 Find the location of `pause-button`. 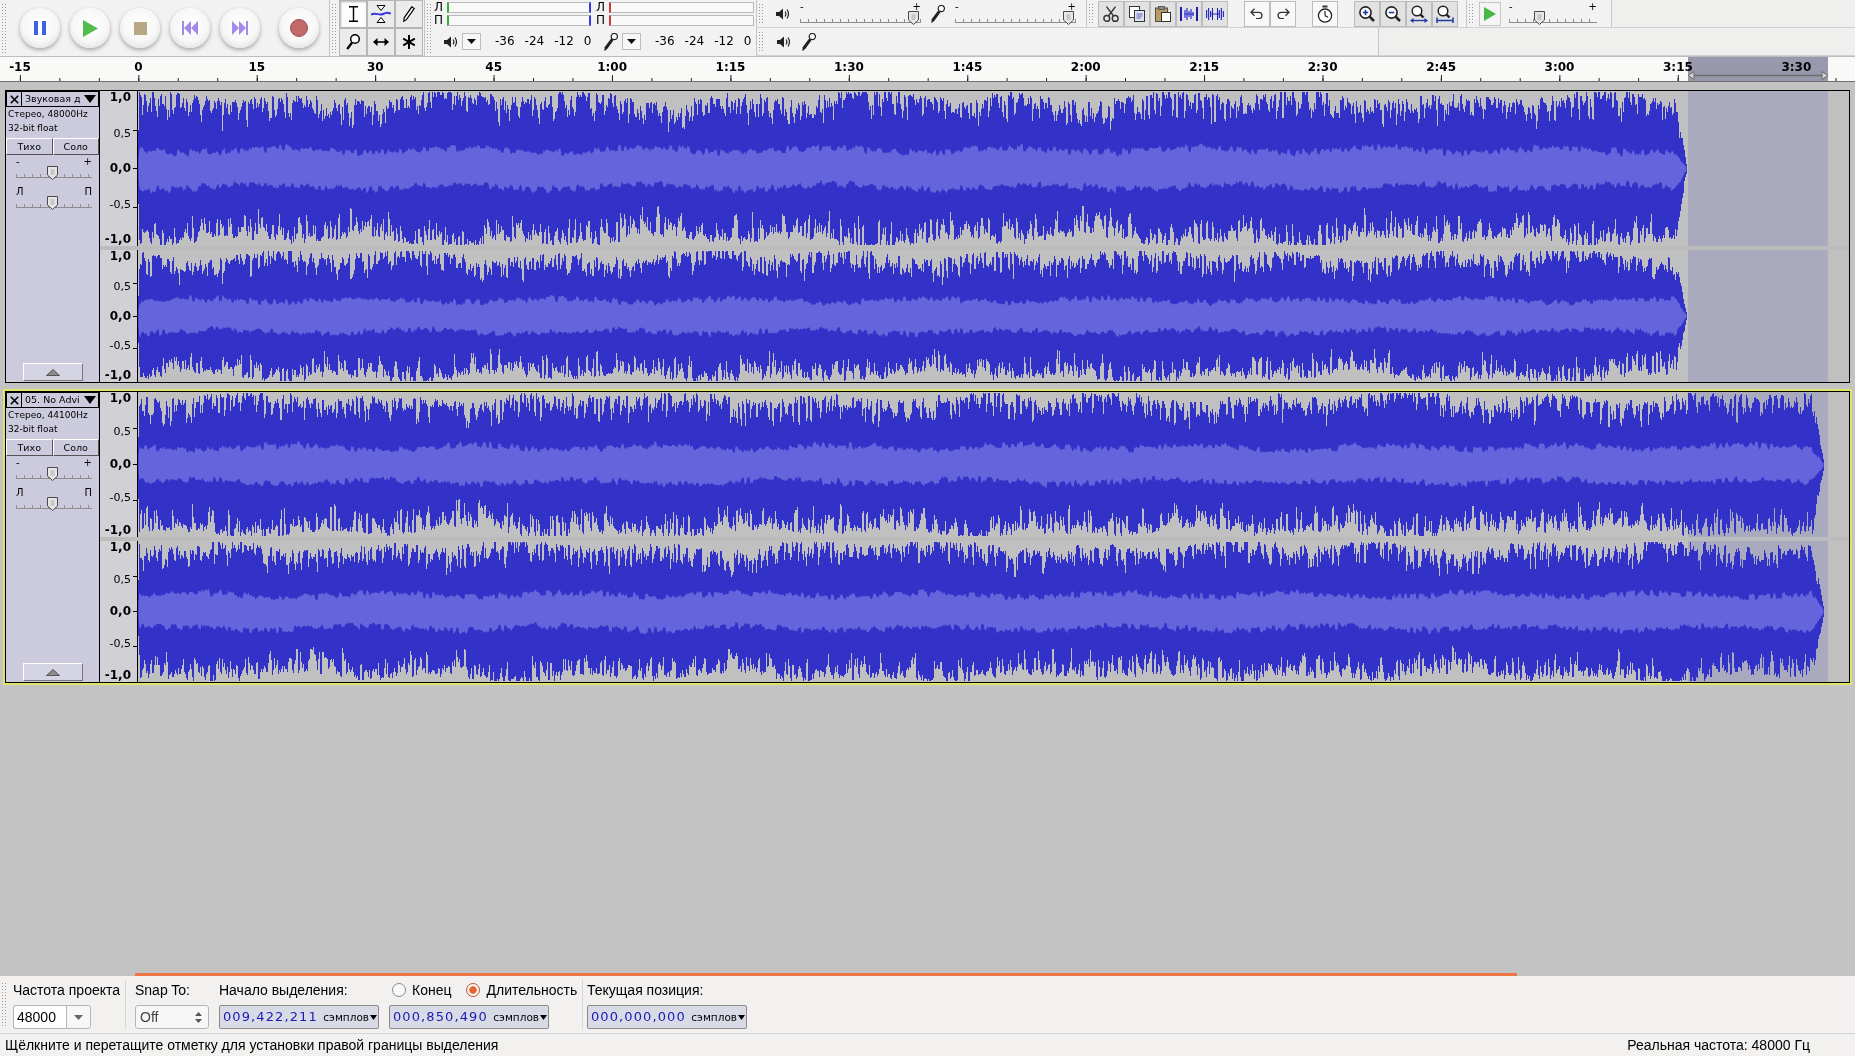

pause-button is located at coordinates (40, 28).